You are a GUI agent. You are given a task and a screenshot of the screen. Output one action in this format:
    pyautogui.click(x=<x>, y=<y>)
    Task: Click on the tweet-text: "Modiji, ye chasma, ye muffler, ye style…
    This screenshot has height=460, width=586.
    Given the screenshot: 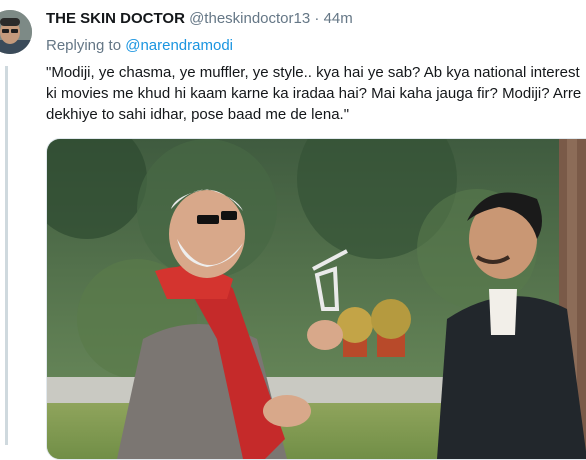 What is the action you would take?
    pyautogui.click(x=316, y=93)
    